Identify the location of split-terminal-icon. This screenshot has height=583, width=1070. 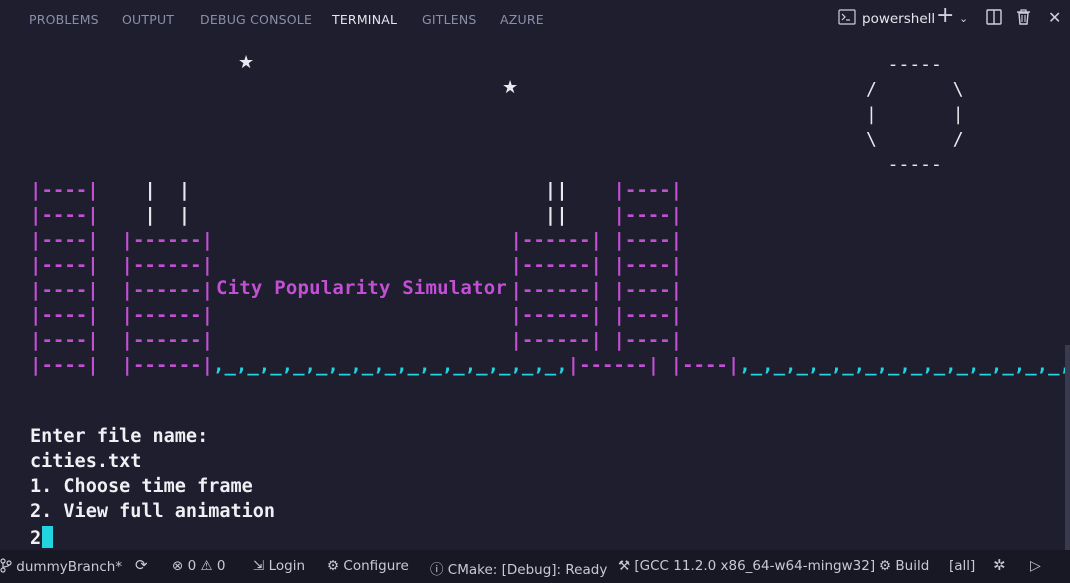
(994, 20).